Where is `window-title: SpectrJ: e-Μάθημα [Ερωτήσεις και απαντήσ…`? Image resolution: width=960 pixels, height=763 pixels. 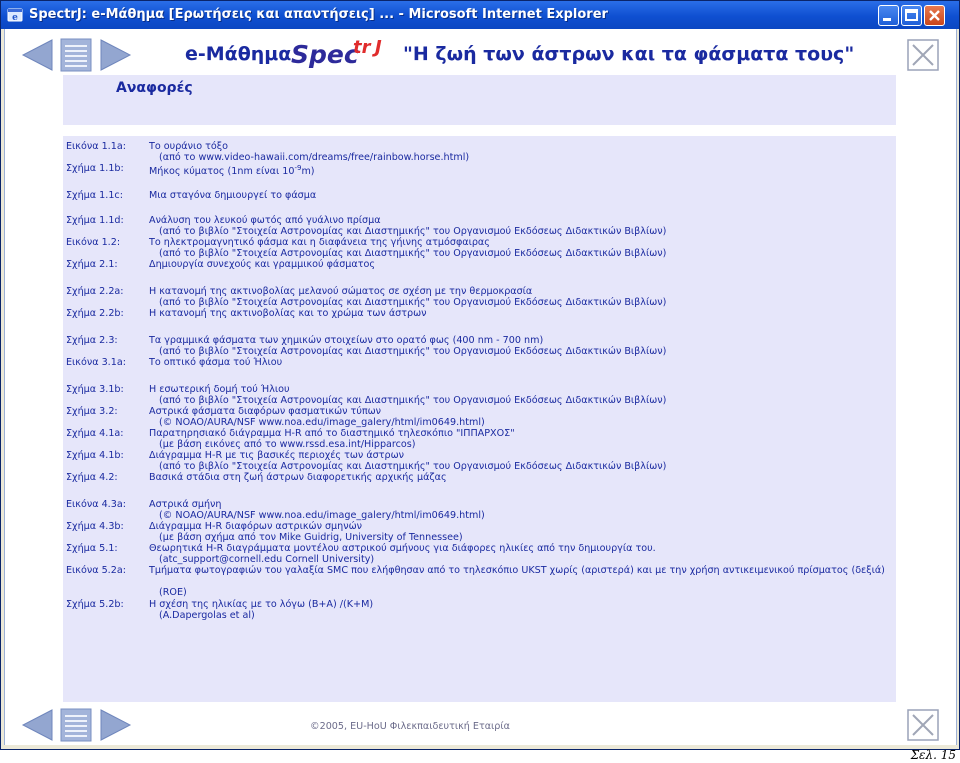
window-title: SpectrJ: e-Μάθημα [Ερωτήσεις και απαντήσ… is located at coordinates (318, 14).